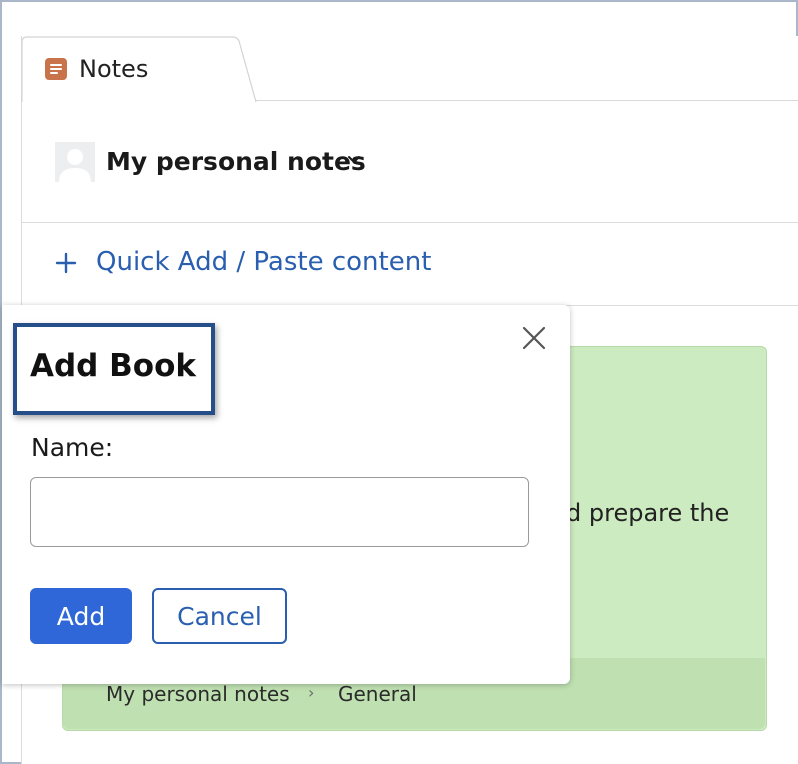 This screenshot has width=798, height=764. I want to click on user-avatar-icon, so click(75, 162).